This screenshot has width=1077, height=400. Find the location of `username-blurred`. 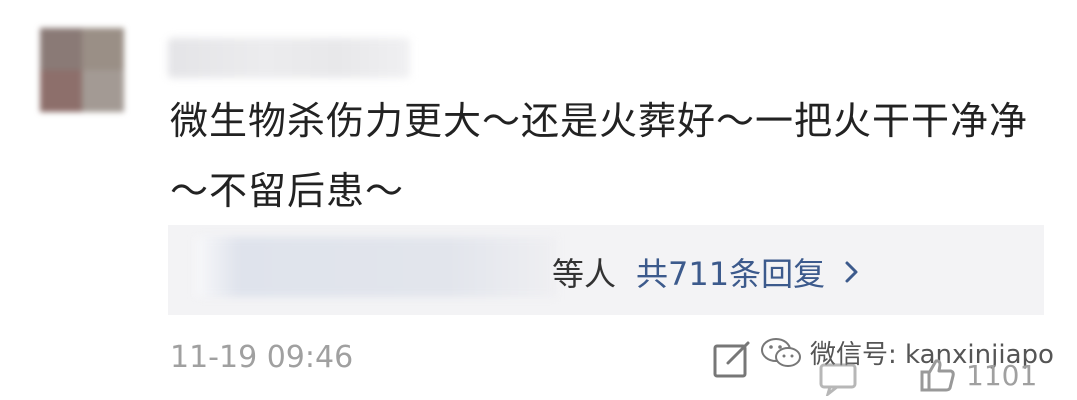

username-blurred is located at coordinates (289, 58).